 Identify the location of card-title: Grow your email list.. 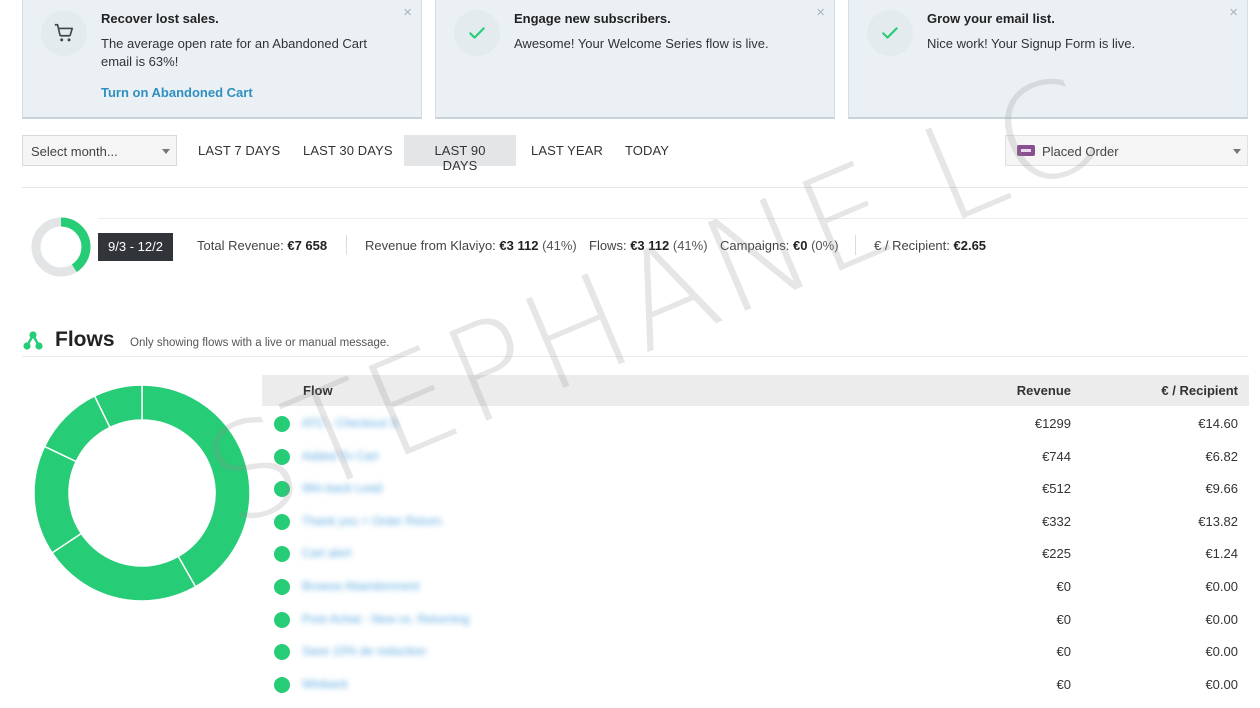
(991, 18).